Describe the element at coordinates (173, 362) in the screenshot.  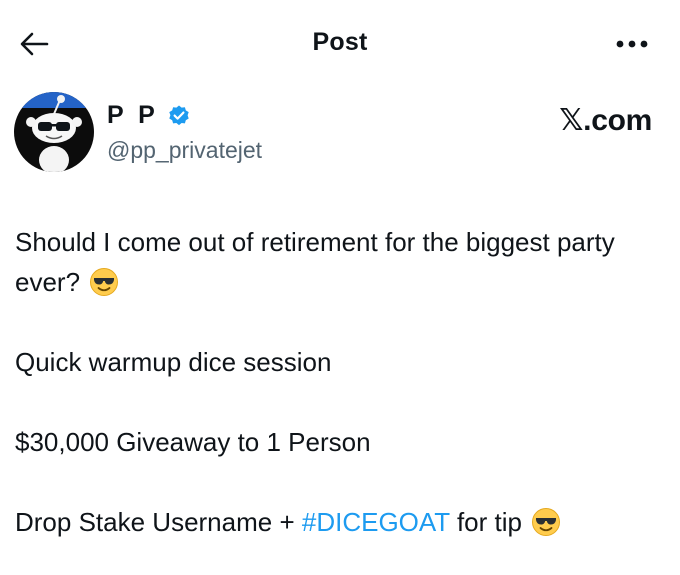
I see `post-paragraph-2: Quick warmup dice session` at that location.